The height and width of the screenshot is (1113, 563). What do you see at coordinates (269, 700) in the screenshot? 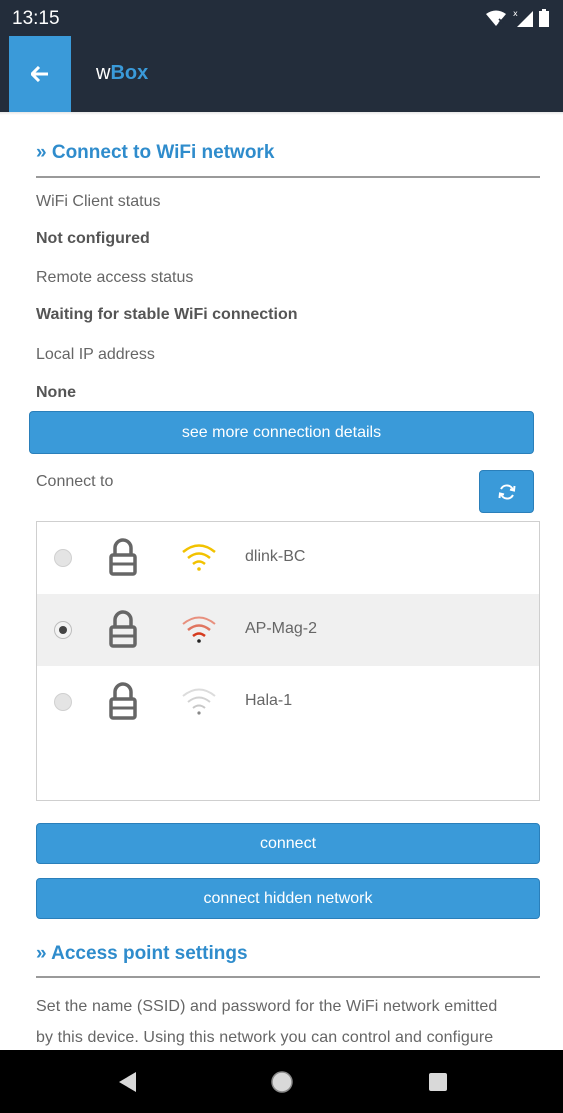
I see `network-ssid: Hala-1` at bounding box center [269, 700].